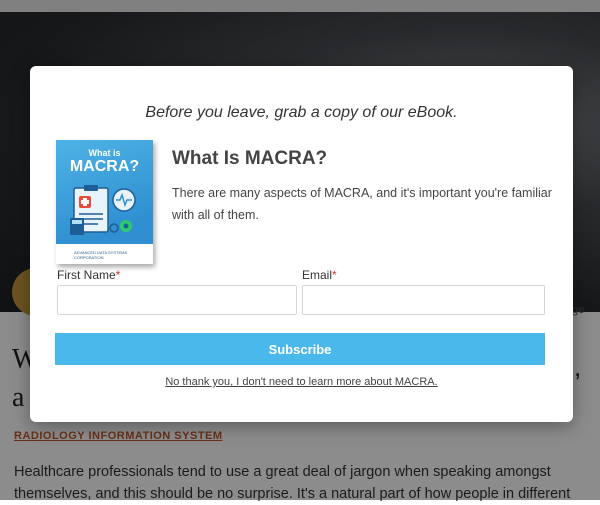 The image size is (600, 505). I want to click on email-label: Email*, so click(319, 275).